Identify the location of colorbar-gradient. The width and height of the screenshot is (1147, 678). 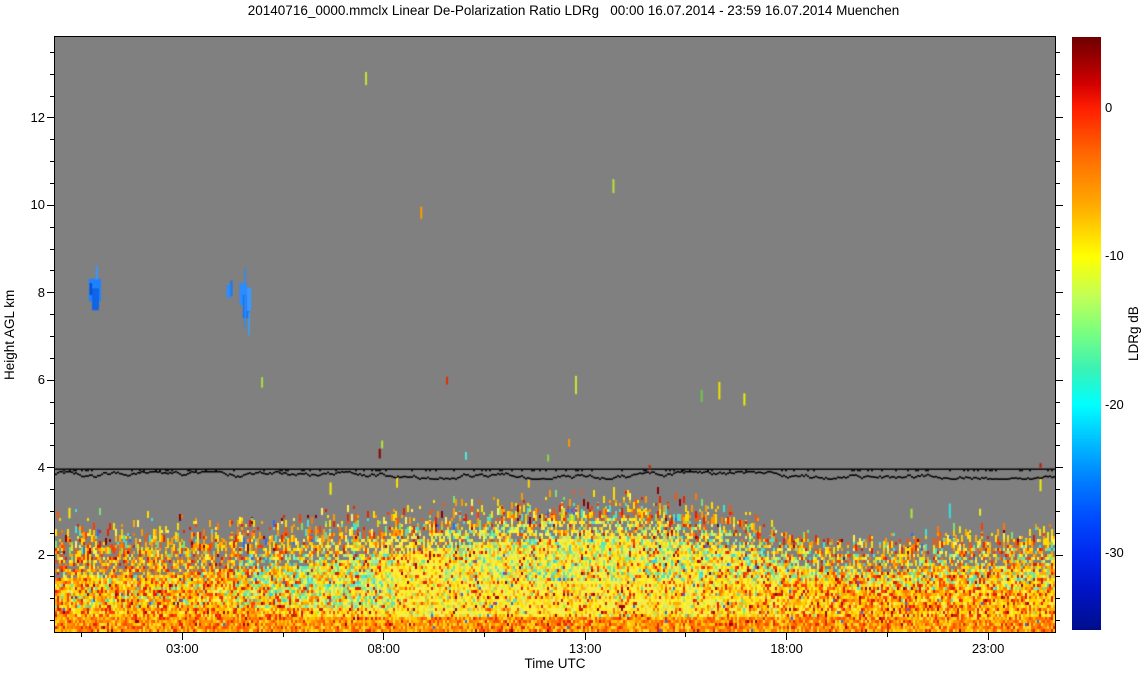
(1086, 333).